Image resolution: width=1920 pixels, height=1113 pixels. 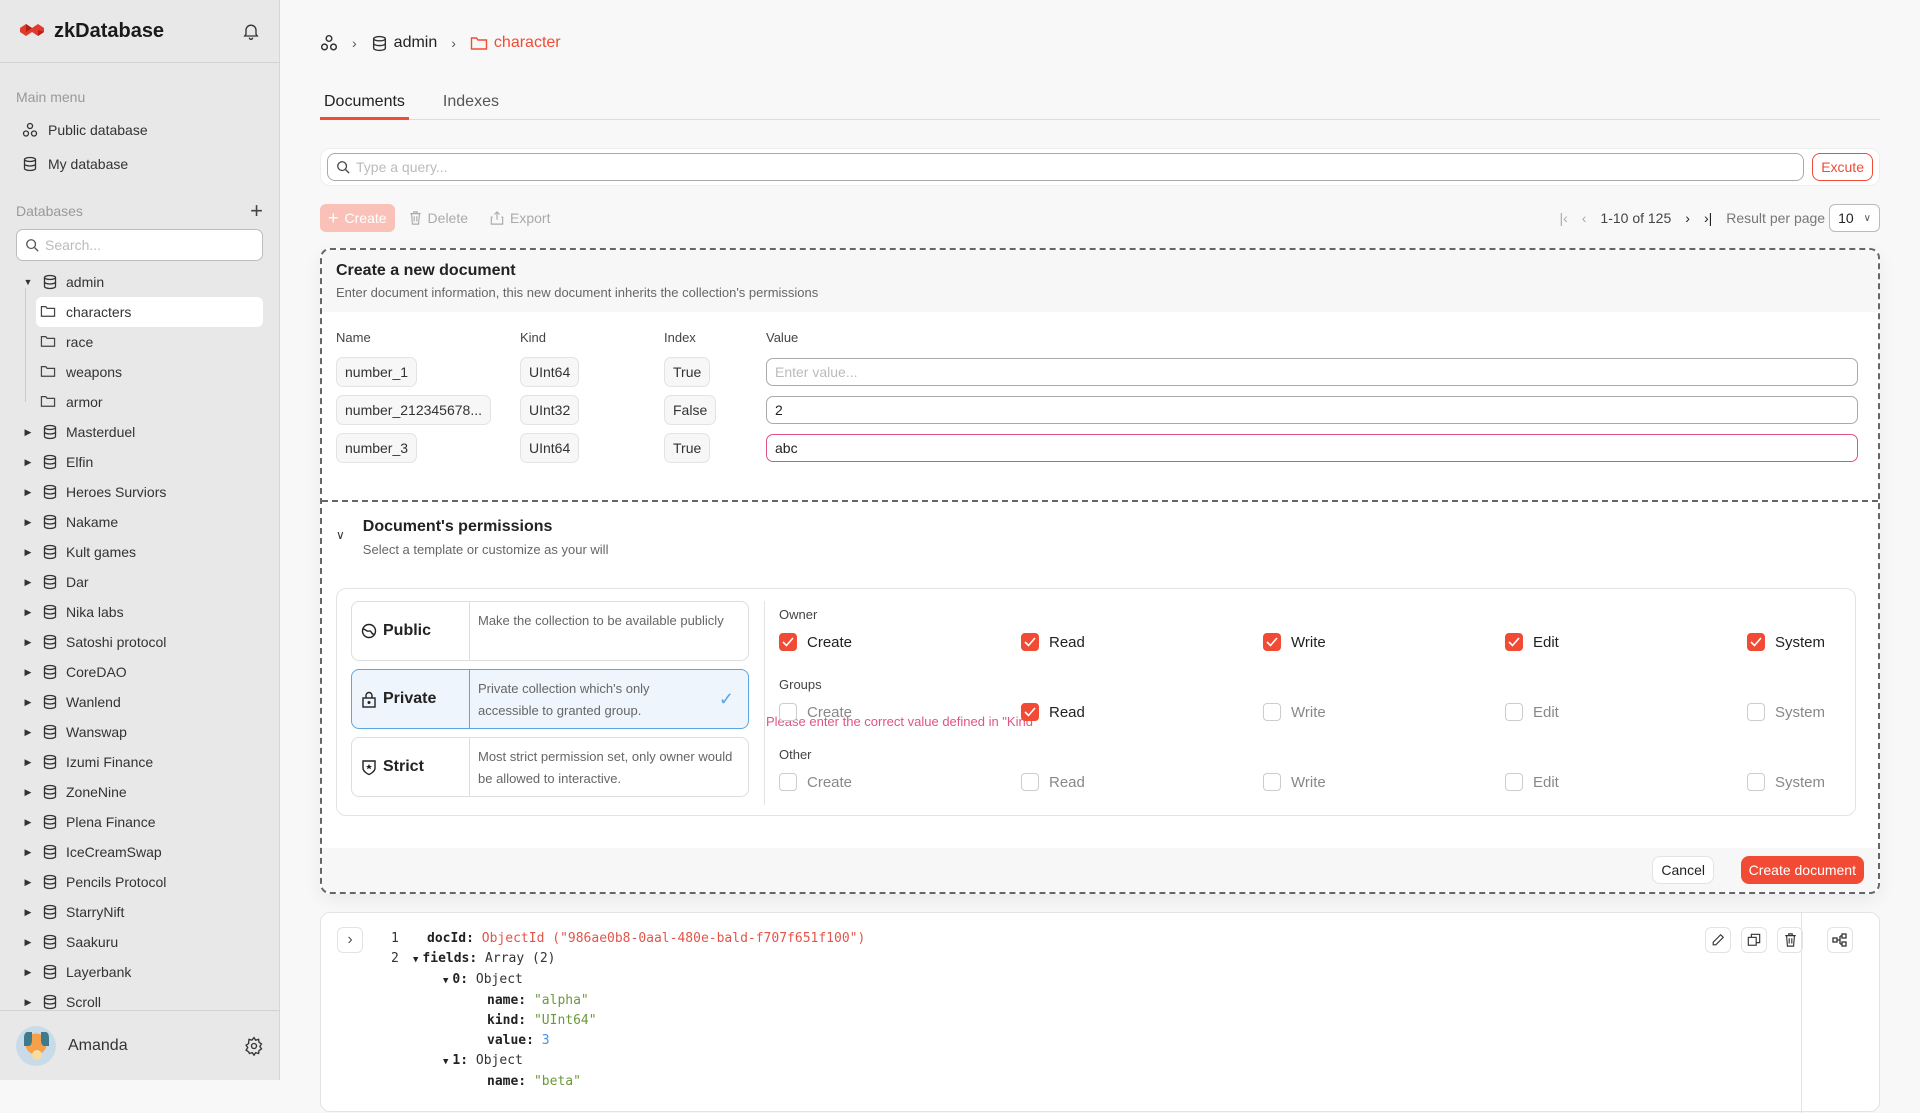 I want to click on tree-database-item: ▶ Izumi Finance, so click(x=139, y=762).